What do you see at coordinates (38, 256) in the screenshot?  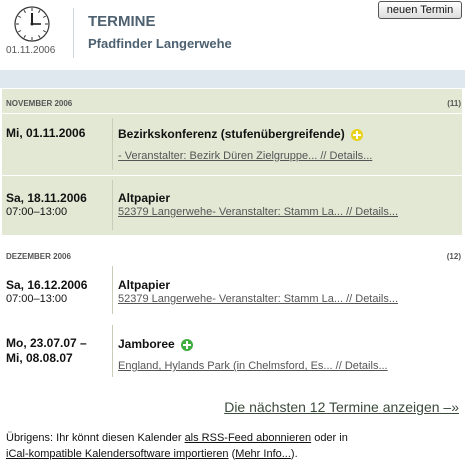 I see `month-label: DEZEMBER 2006` at bounding box center [38, 256].